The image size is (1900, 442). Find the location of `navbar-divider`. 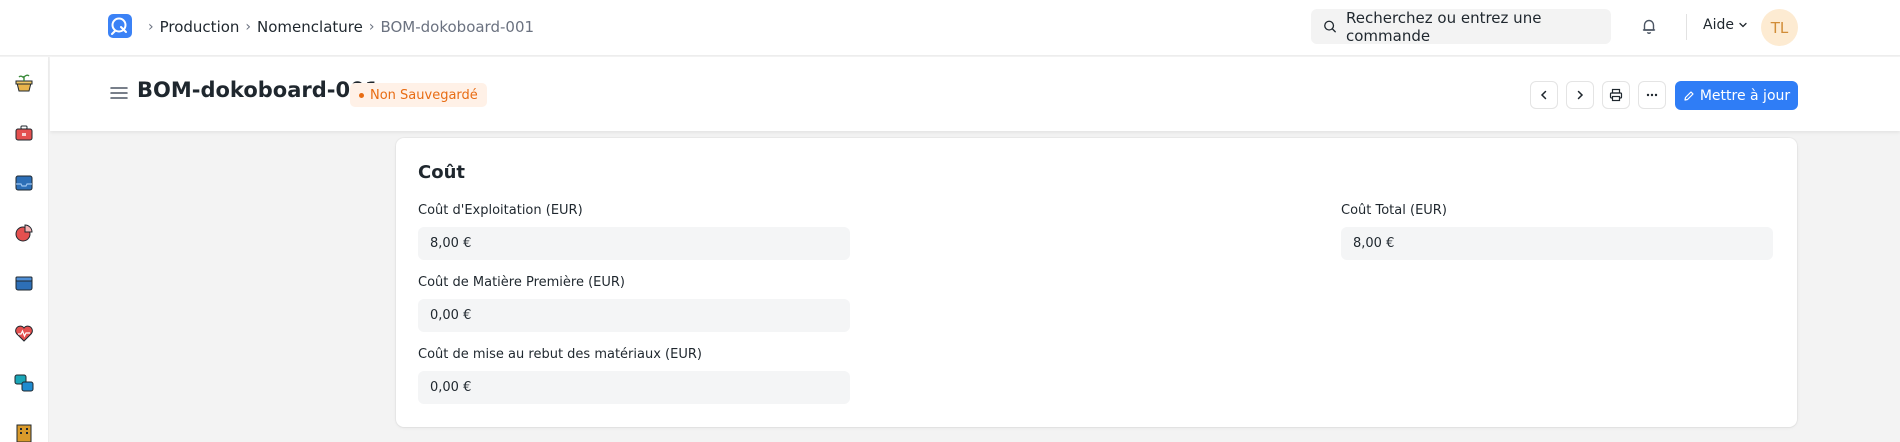

navbar-divider is located at coordinates (1686, 27).